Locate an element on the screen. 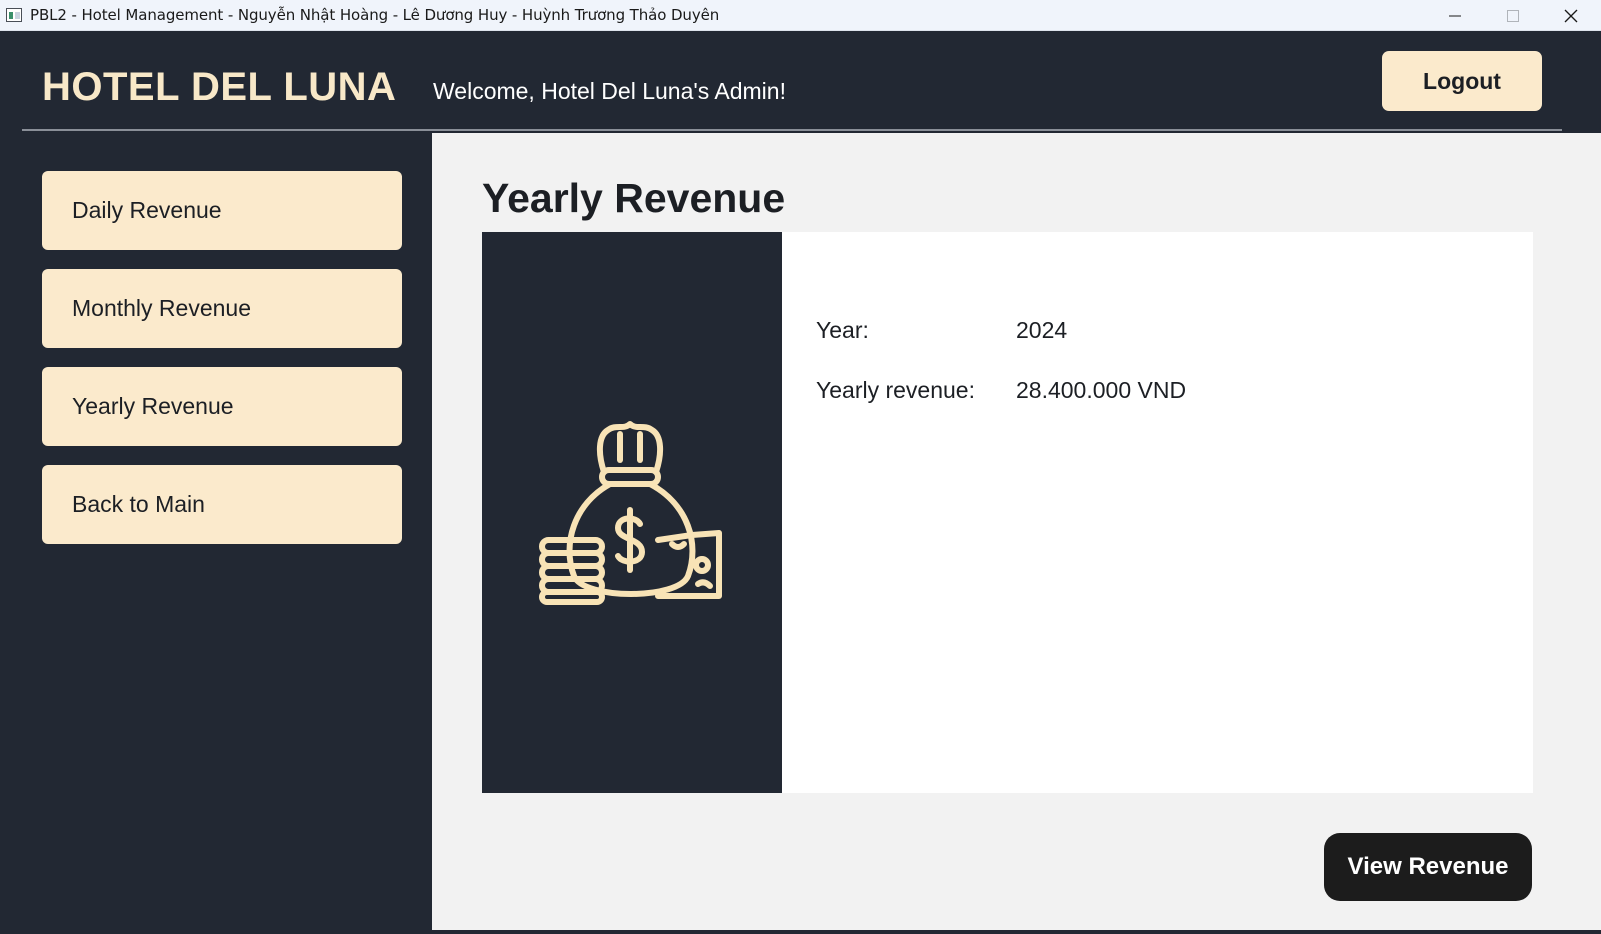 The image size is (1601, 934). minimize-icon is located at coordinates (1455, 15).